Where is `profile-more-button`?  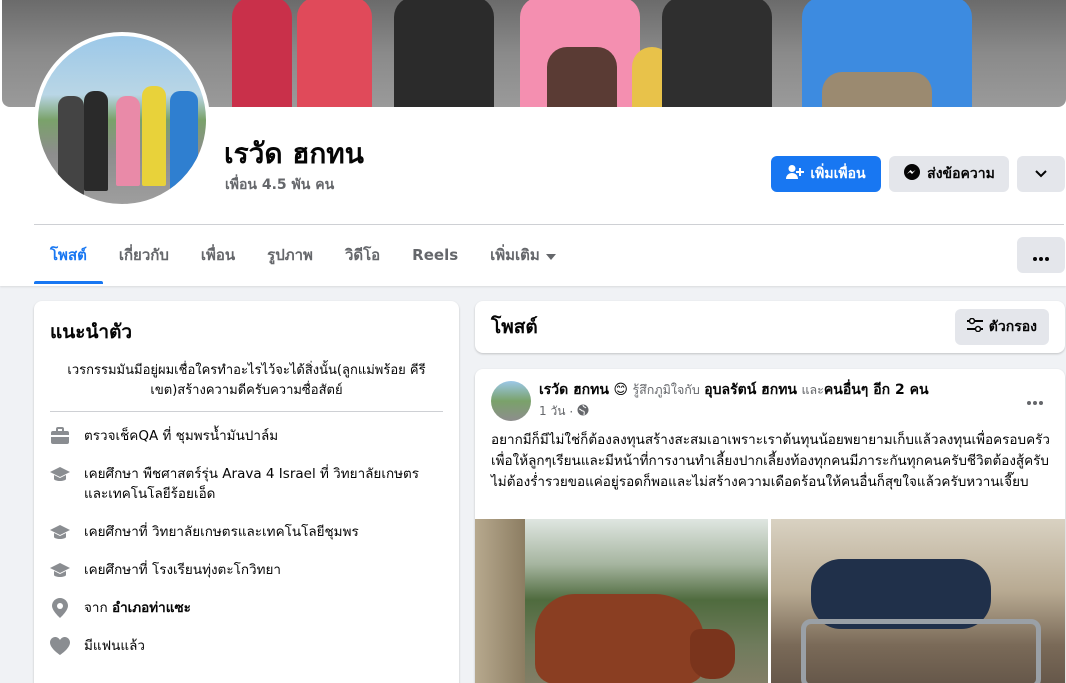 profile-more-button is located at coordinates (1041, 174).